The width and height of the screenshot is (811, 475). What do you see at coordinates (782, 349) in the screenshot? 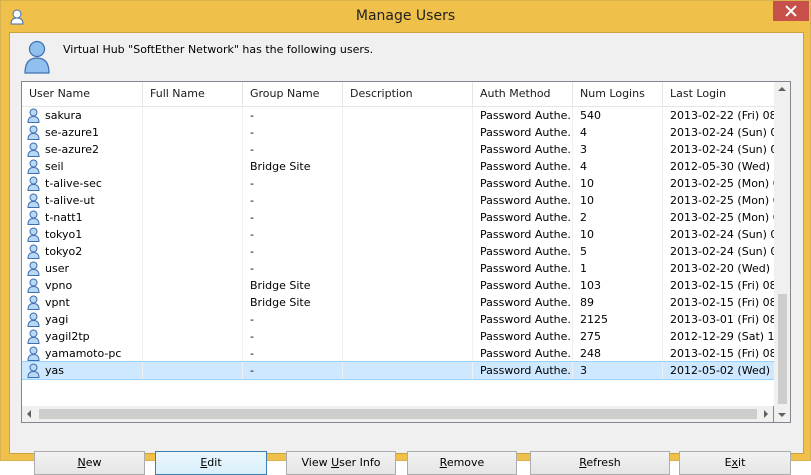
I see `vertical-scroll-thumb` at bounding box center [782, 349].